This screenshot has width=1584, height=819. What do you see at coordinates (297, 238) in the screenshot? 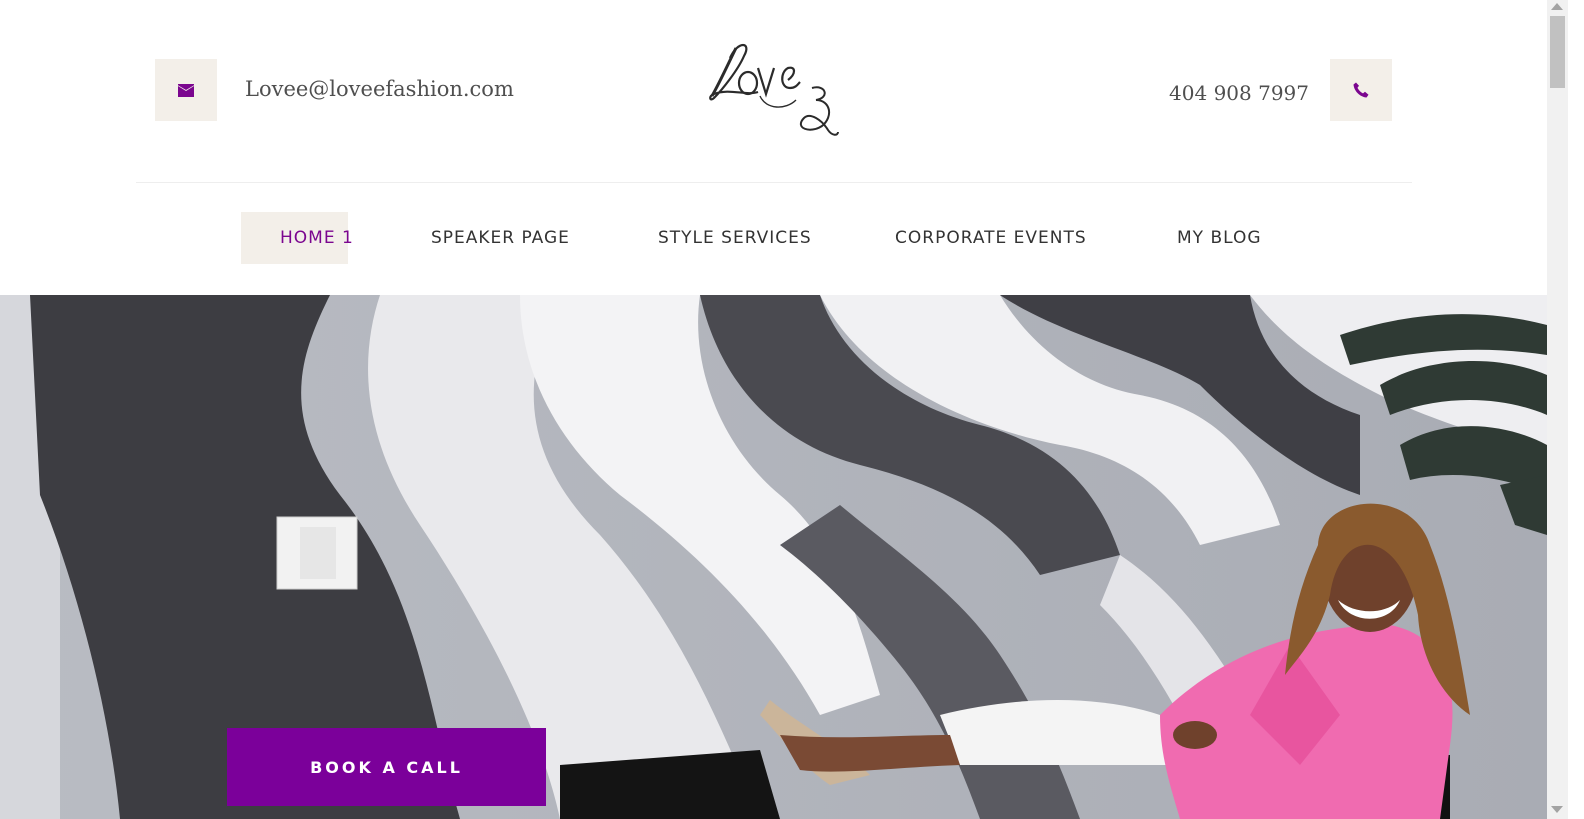
I see `nav-item-home-1: HOME 1` at bounding box center [297, 238].